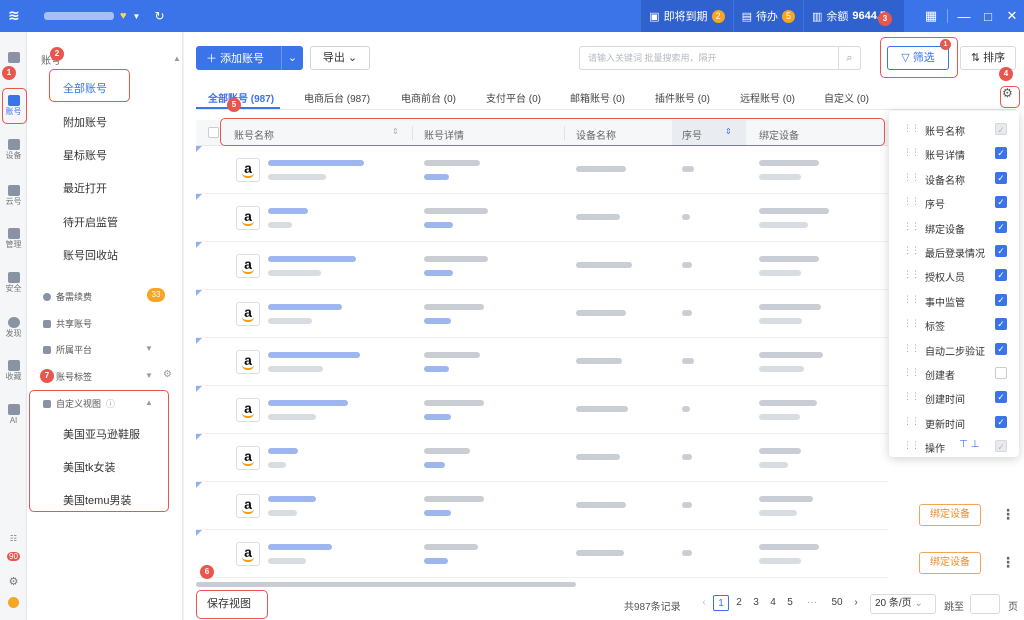  I want to click on prev-page-icon: ‹, so click(704, 603).